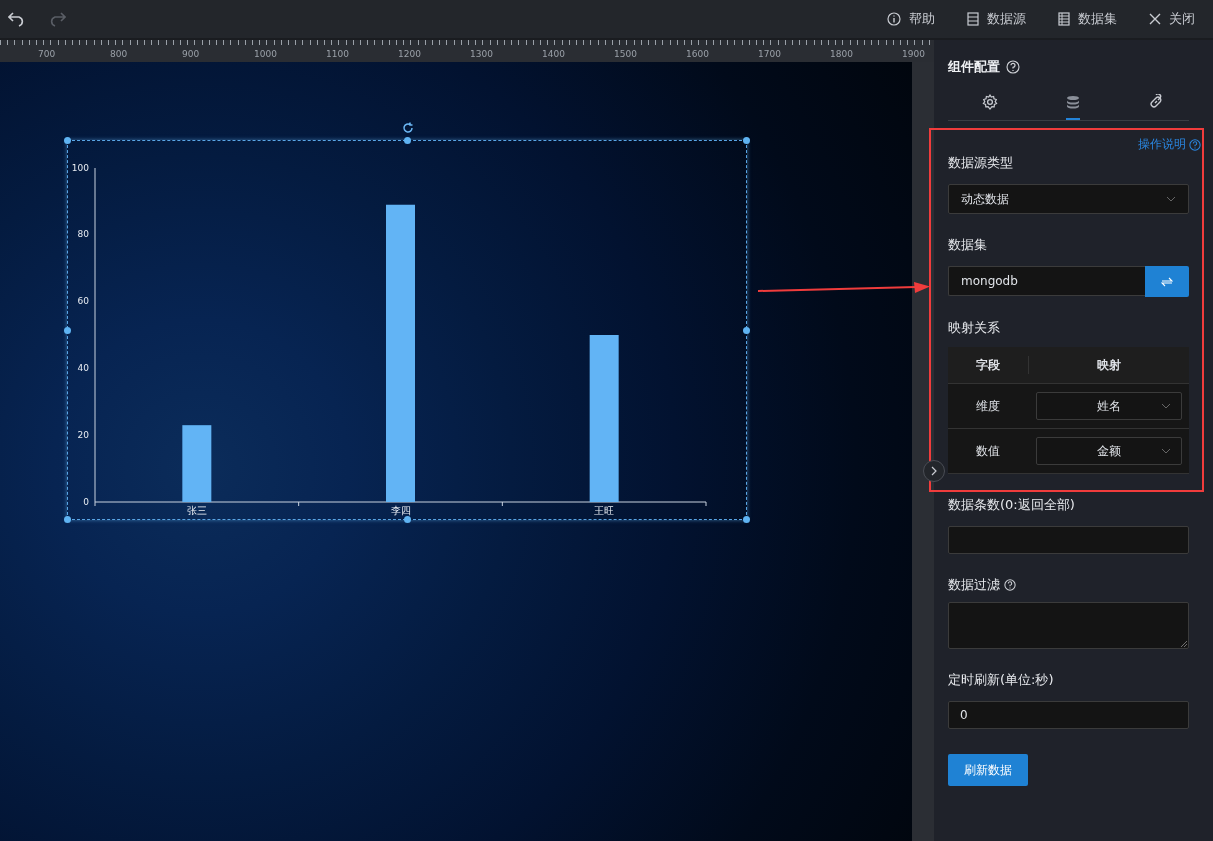  What do you see at coordinates (553, 54) in the screenshot?
I see `ruler-label: 1400` at bounding box center [553, 54].